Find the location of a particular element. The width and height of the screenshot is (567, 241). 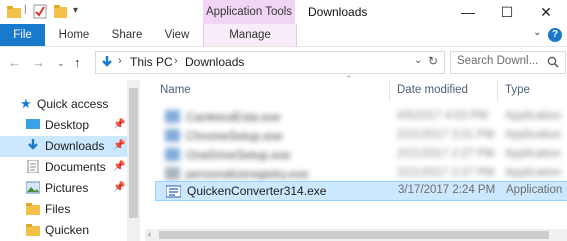

nav-item-label: Files is located at coordinates (58, 209).